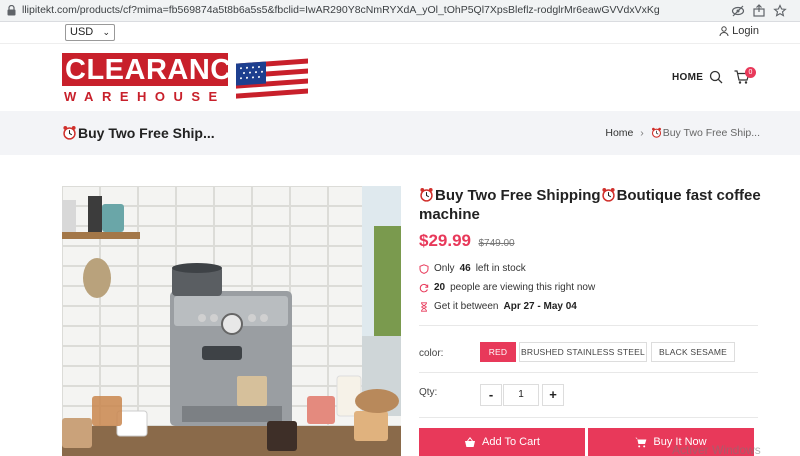 Image resolution: width=800 pixels, height=456 pixels. What do you see at coordinates (466, 306) in the screenshot?
I see `delivery-prefix: Get it between` at bounding box center [466, 306].